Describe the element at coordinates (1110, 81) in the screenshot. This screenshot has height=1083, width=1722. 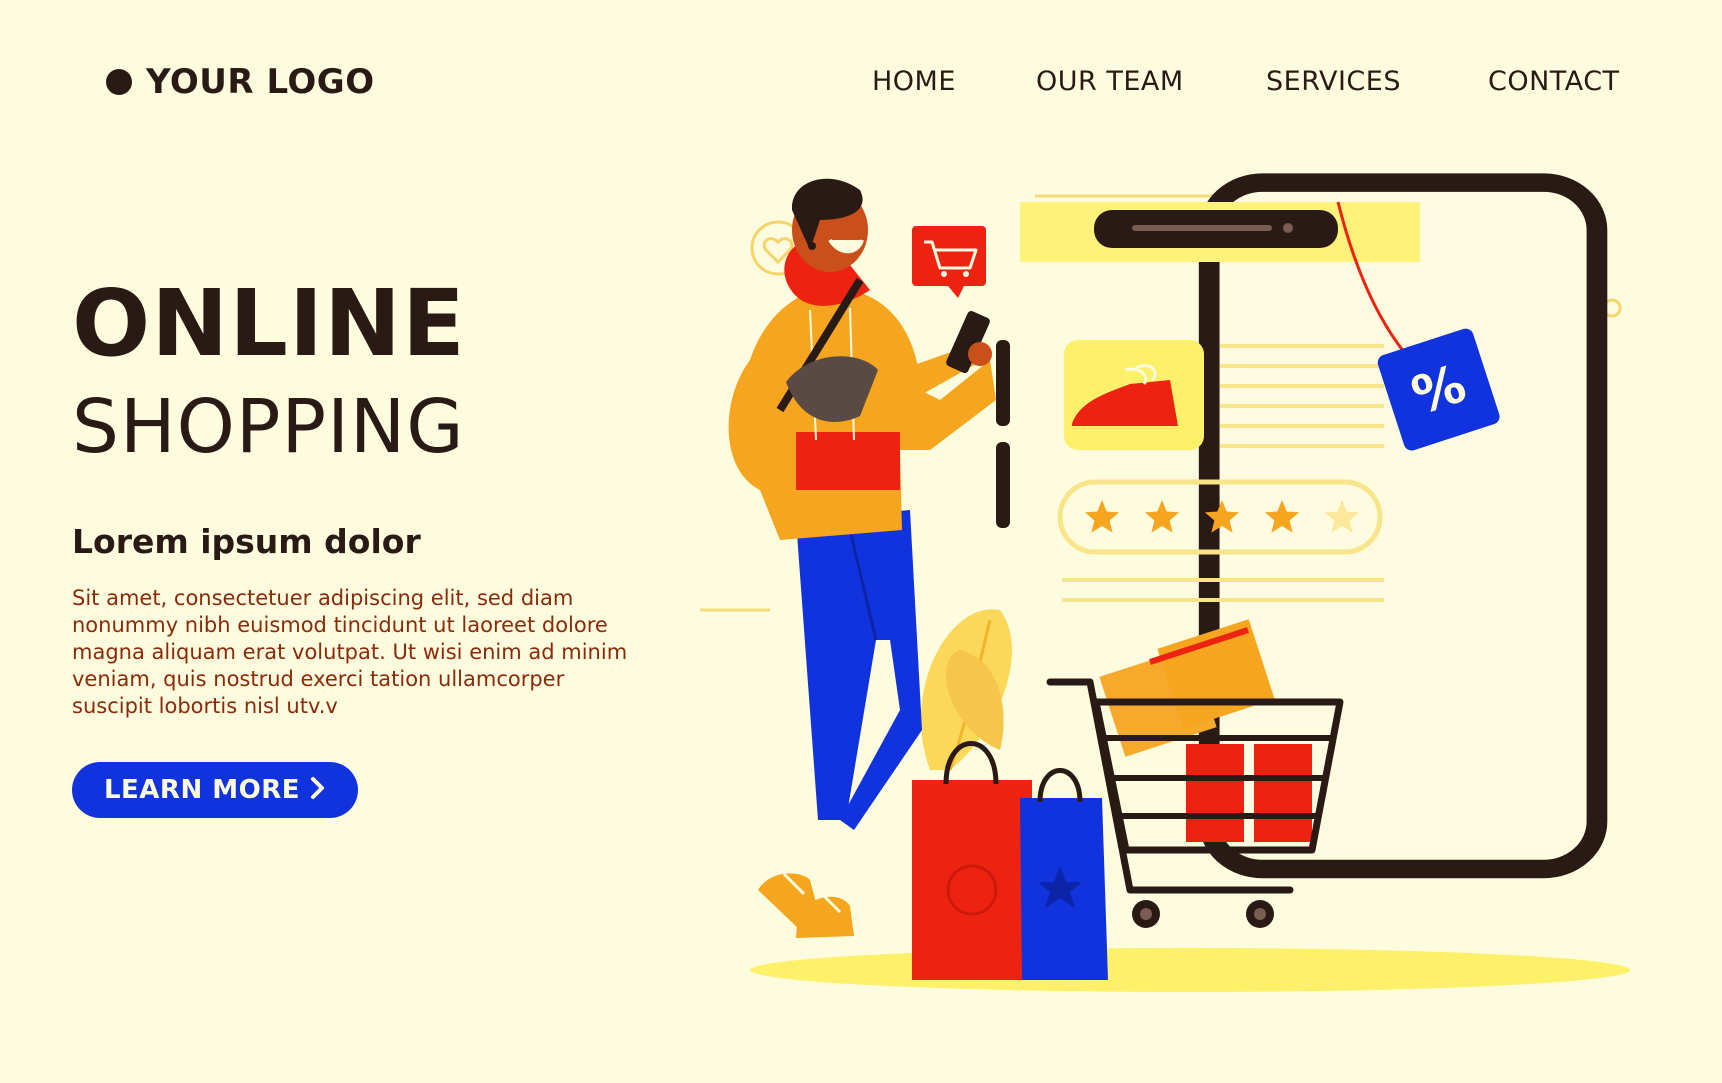
I see `nav-our-team: OUR TEAM` at that location.